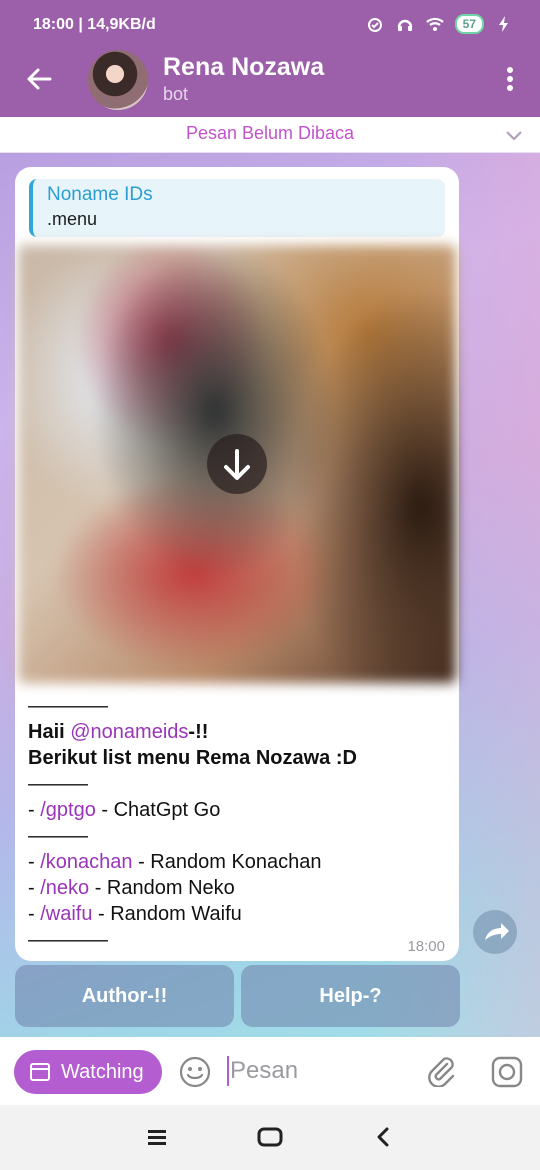  Describe the element at coordinates (503, 24) in the screenshot. I see `charging-icon` at that location.